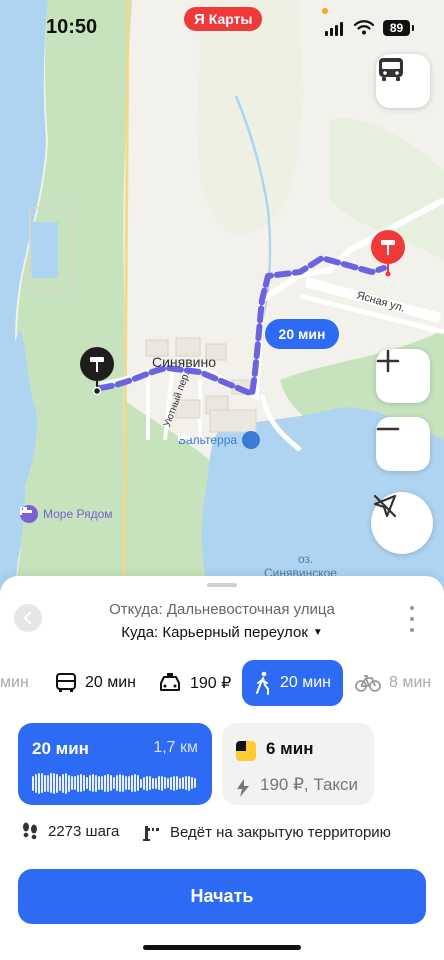 The width and height of the screenshot is (444, 960). Describe the element at coordinates (388, 361) in the screenshot. I see `plus-icon` at that location.